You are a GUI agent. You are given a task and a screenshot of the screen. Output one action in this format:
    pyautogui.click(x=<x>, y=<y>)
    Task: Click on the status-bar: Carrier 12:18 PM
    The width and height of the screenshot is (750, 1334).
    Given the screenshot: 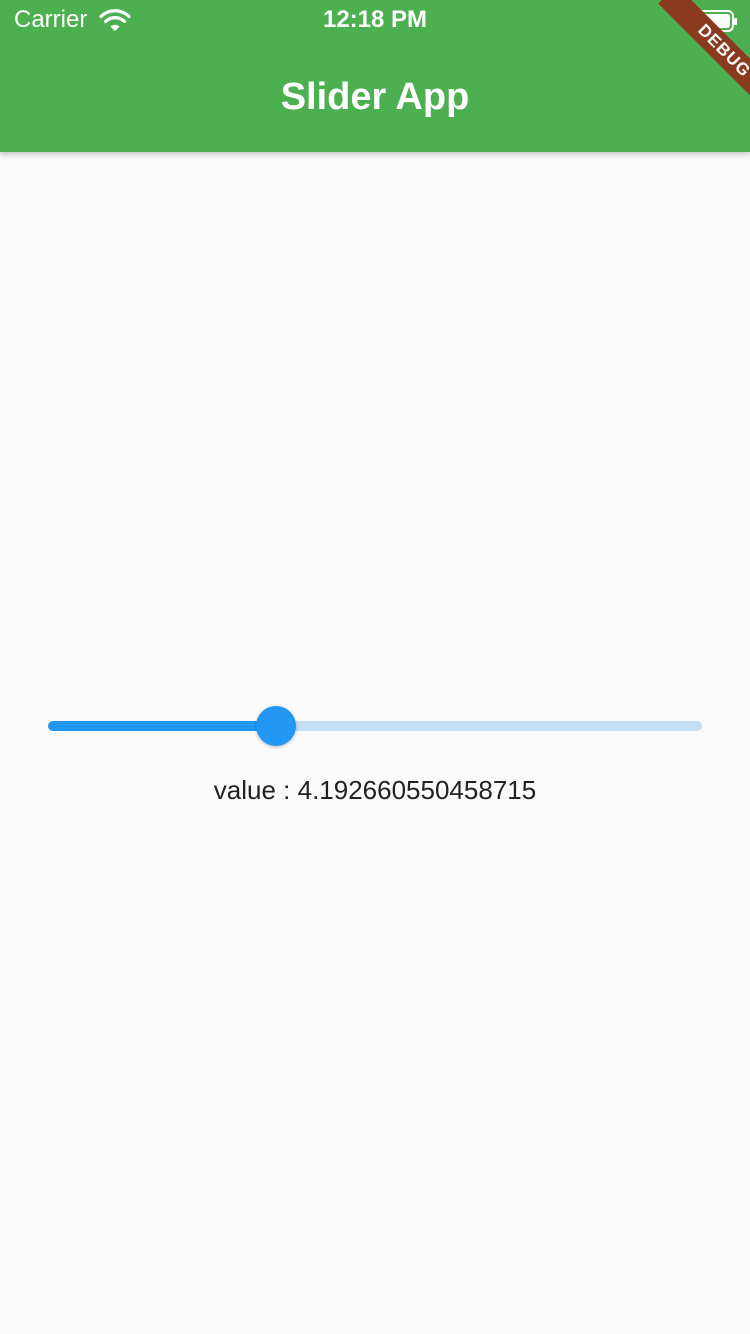 What is the action you would take?
    pyautogui.click(x=375, y=20)
    